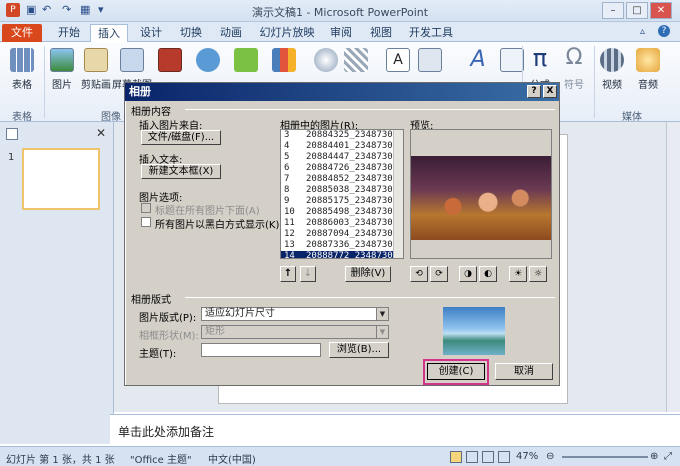  What do you see at coordinates (158, 354) in the screenshot?
I see `theme-label: 主题(T):` at bounding box center [158, 354].